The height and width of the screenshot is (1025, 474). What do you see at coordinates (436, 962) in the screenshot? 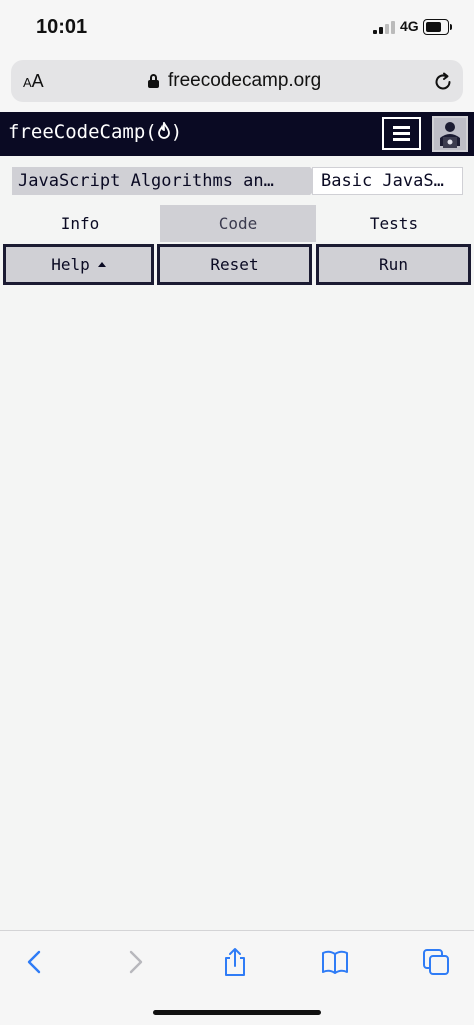
I see `tabs-icon` at bounding box center [436, 962].